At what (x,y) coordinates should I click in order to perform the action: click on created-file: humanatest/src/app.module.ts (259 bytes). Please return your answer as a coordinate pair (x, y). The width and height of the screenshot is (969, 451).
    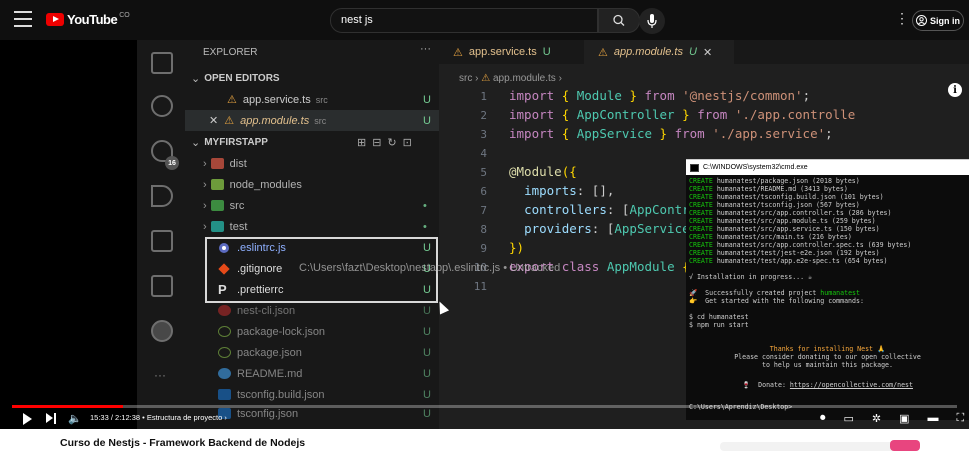
    Looking at the image, I should click on (796, 221).